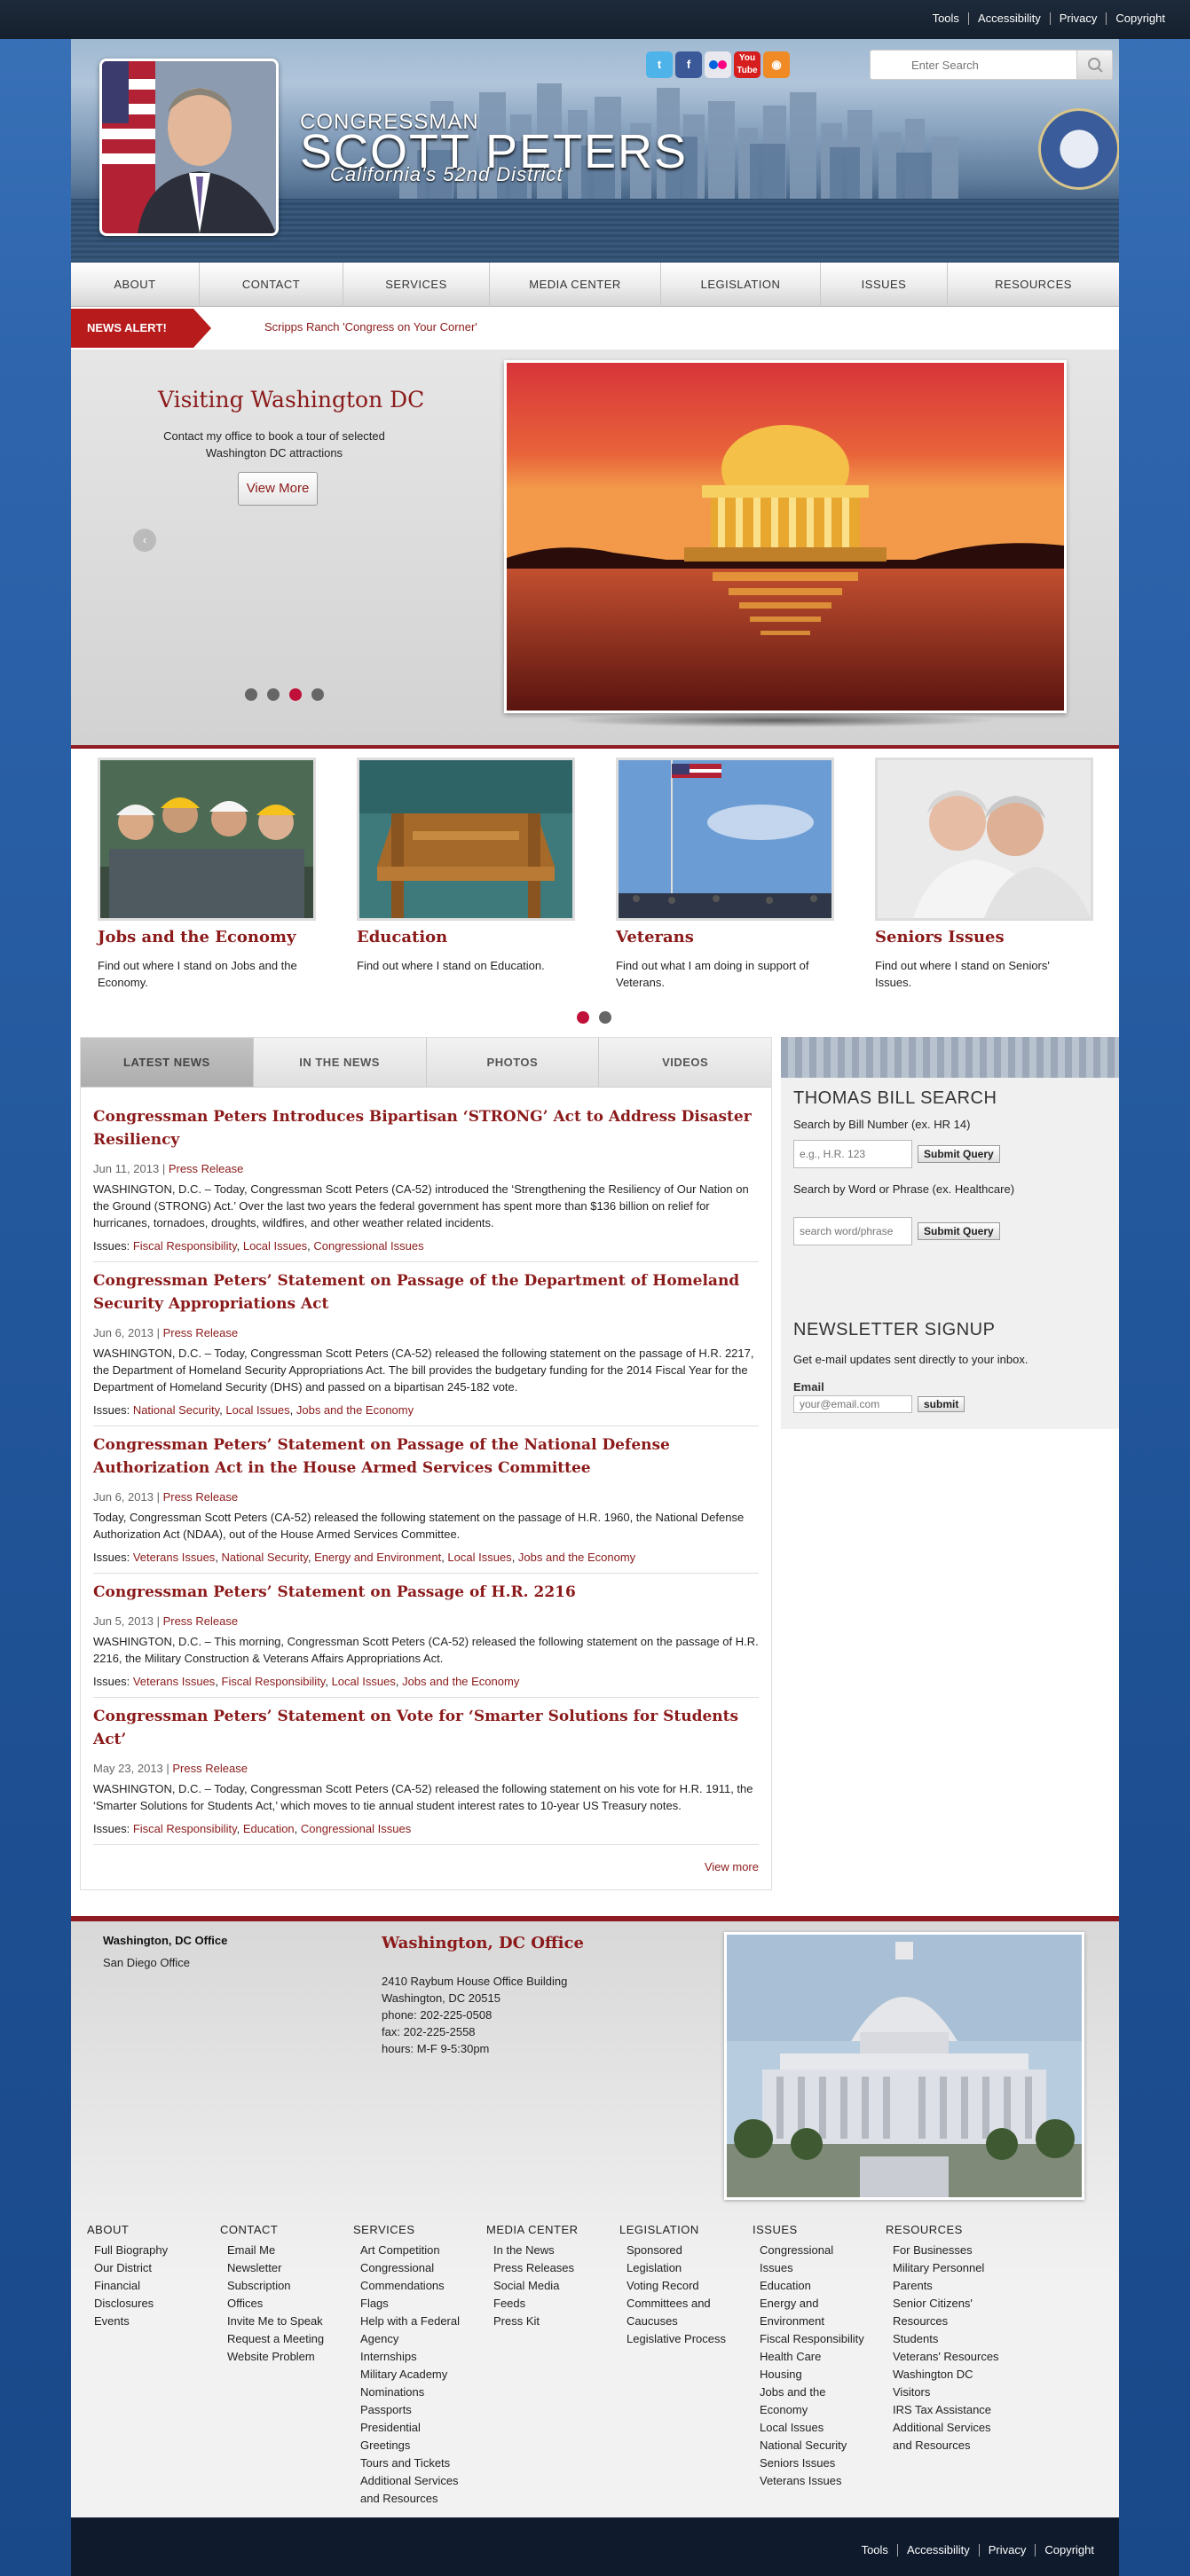 Image resolution: width=1190 pixels, height=2576 pixels. What do you see at coordinates (810, 2428) in the screenshot?
I see `footer-link: Local Issues` at bounding box center [810, 2428].